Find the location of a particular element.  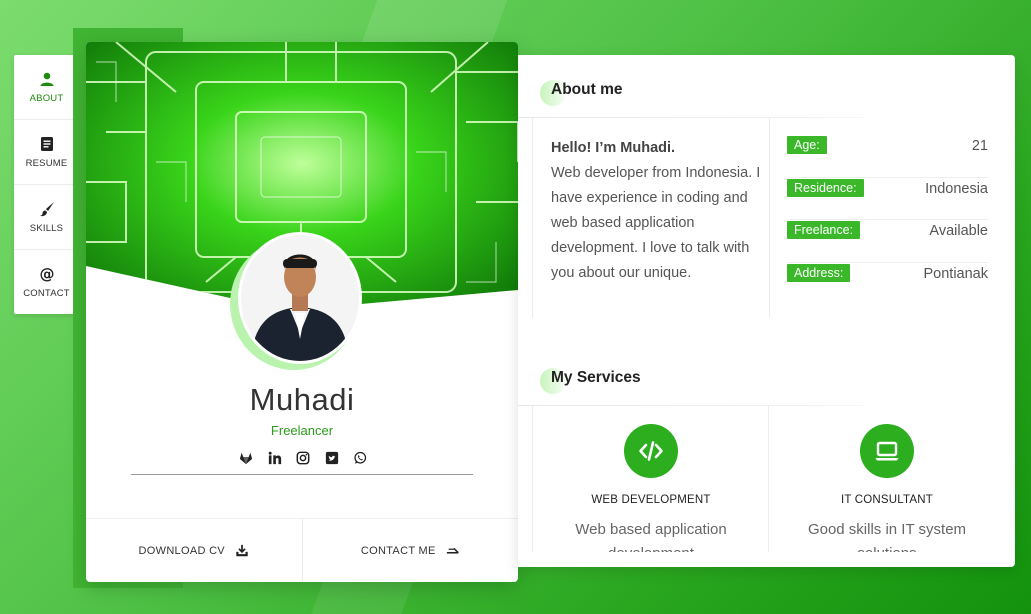

twitter-link is located at coordinates (332, 458).